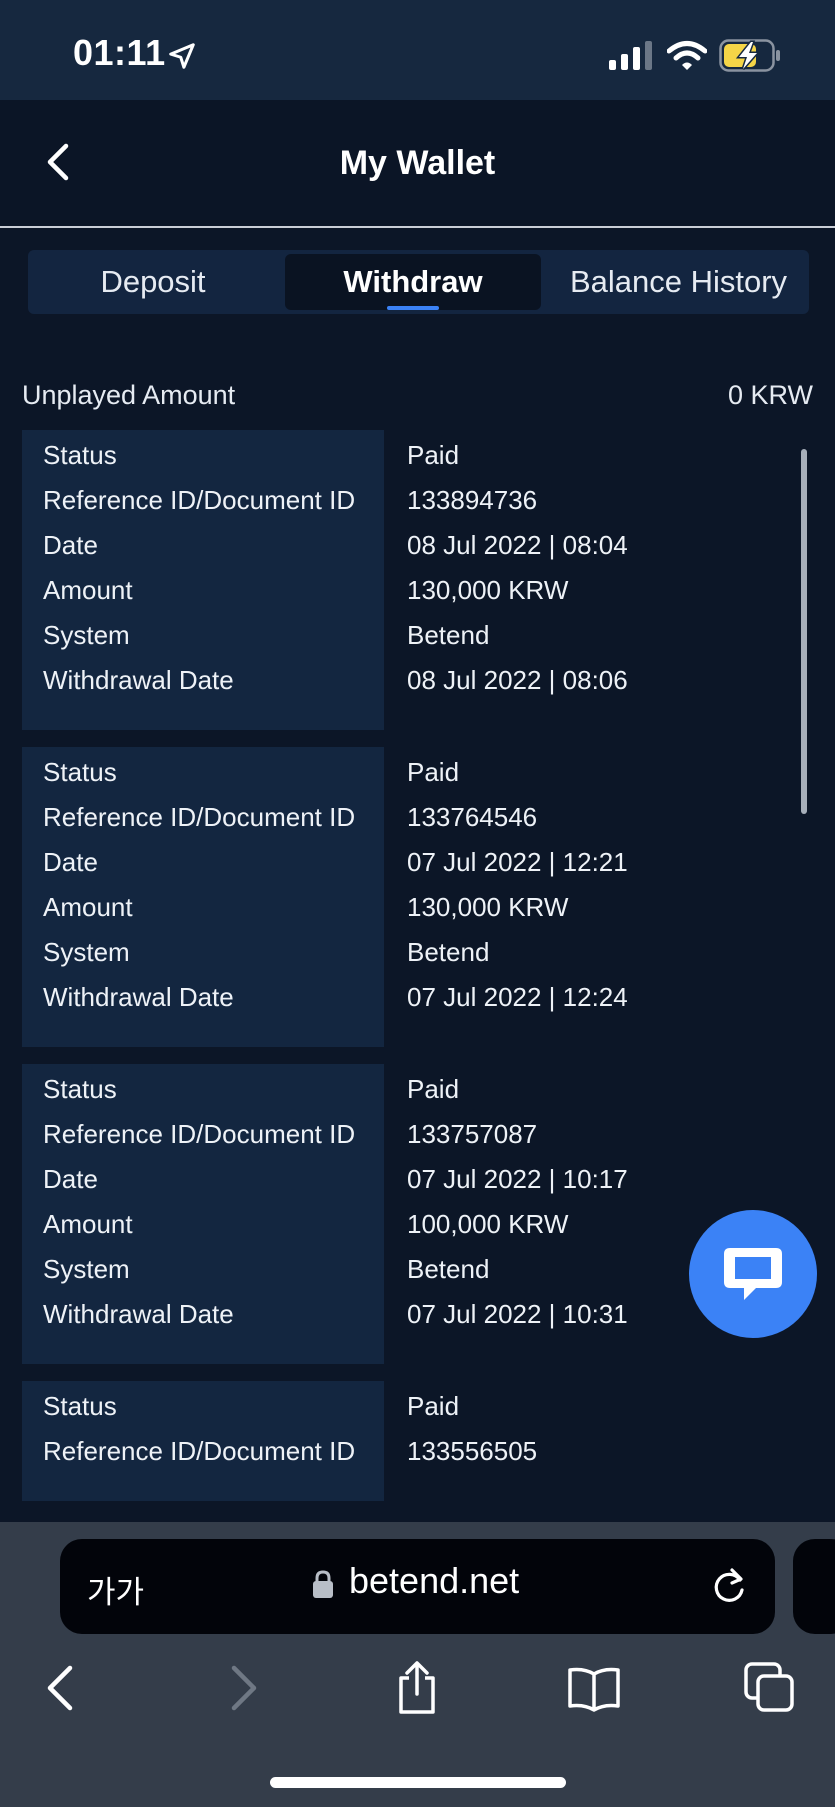 The image size is (835, 1807). I want to click on tab-balance-history: Balance History, so click(678, 282).